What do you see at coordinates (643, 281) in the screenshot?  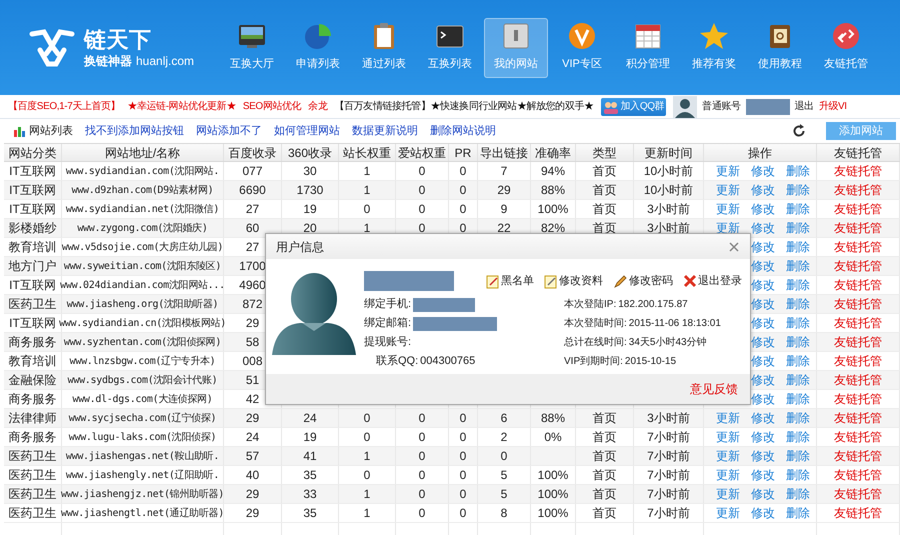 I see `dialog-action-button: 修改密码` at bounding box center [643, 281].